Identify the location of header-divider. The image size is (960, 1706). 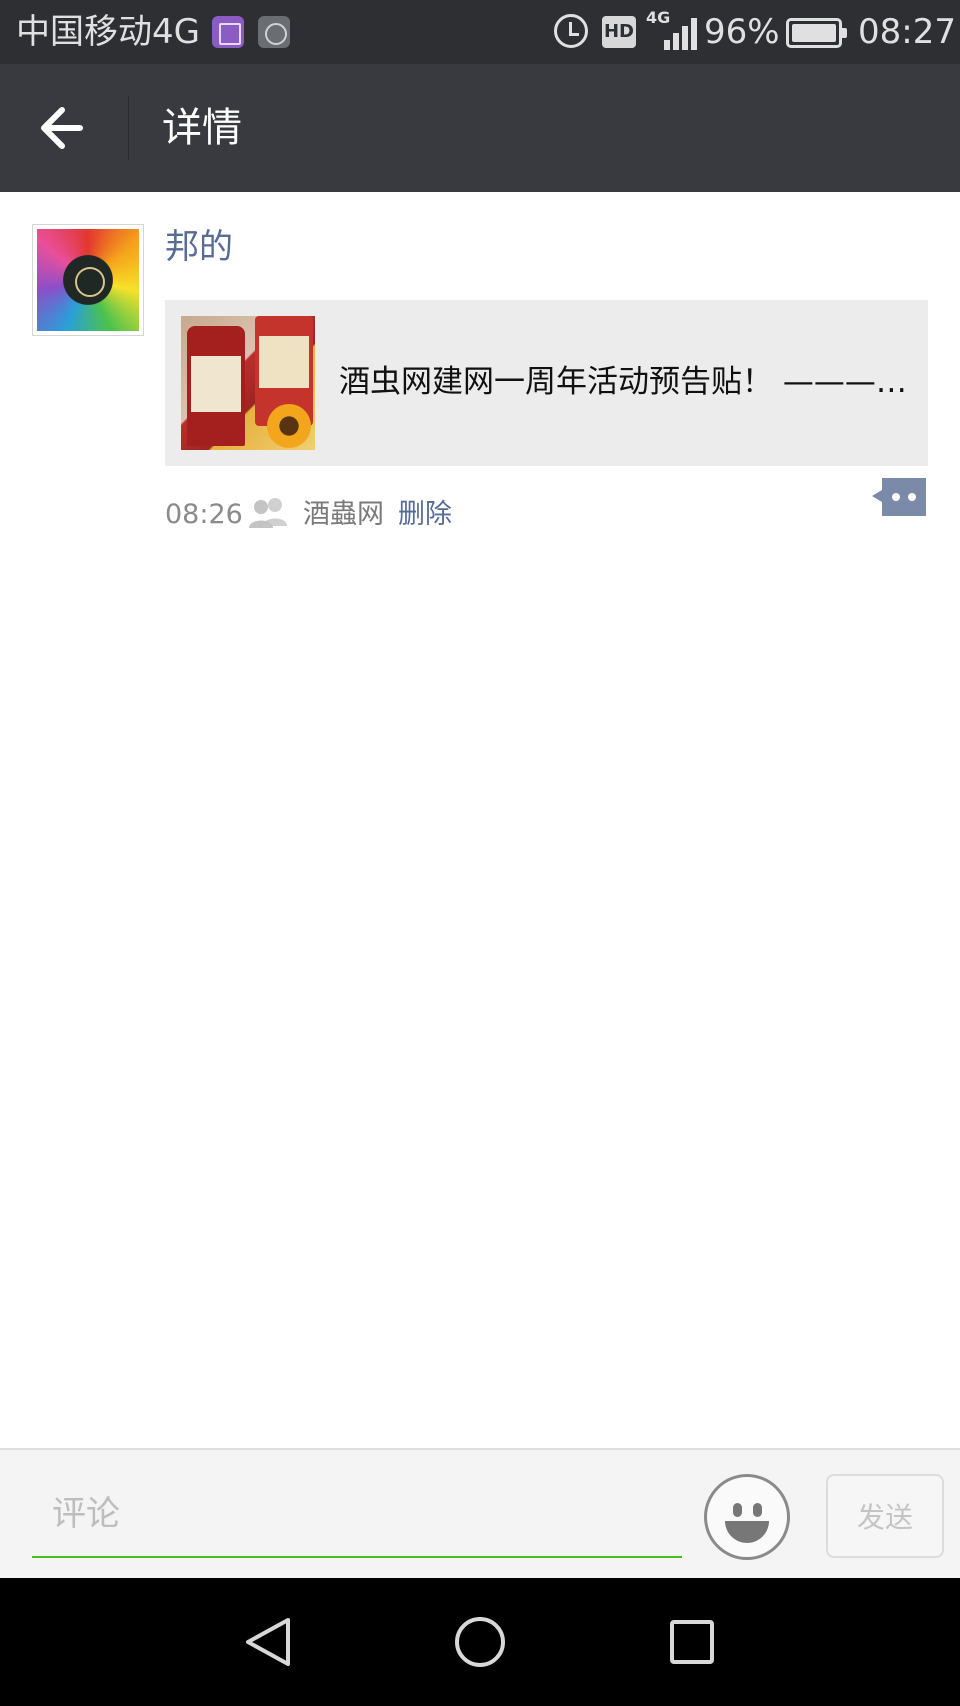
(128, 128).